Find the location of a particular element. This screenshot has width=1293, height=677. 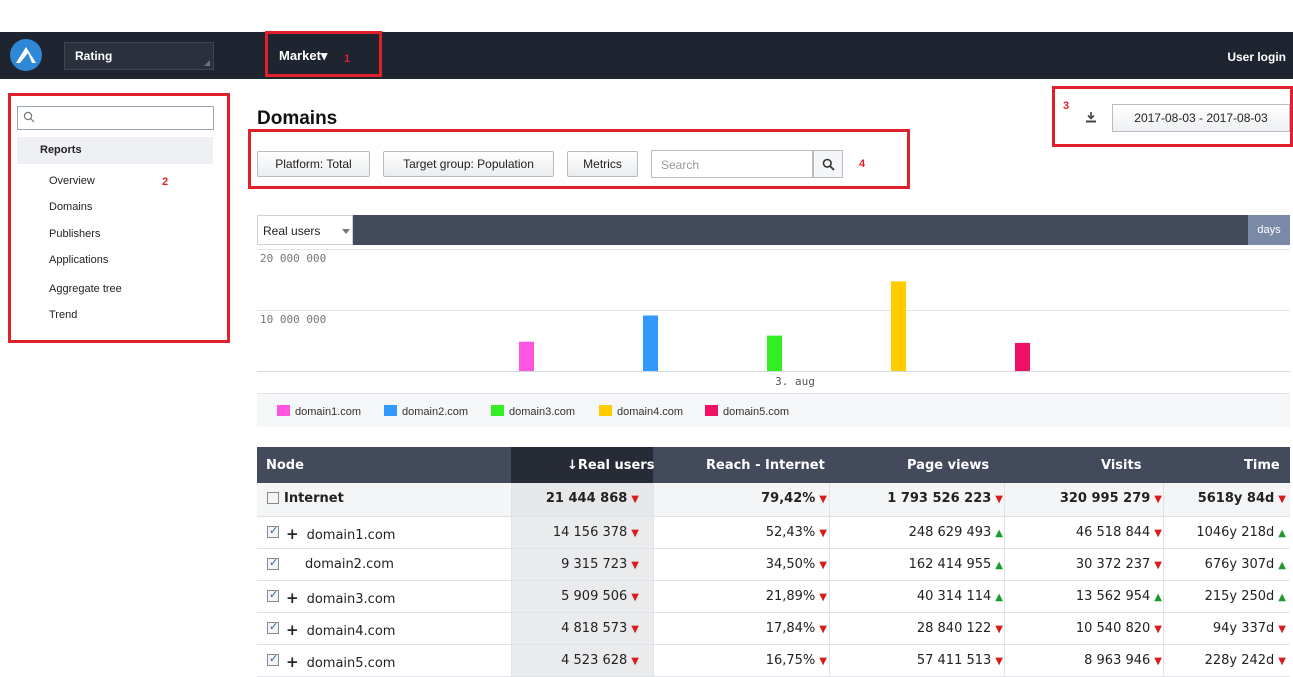

legend-label: domain4.com is located at coordinates (650, 412).